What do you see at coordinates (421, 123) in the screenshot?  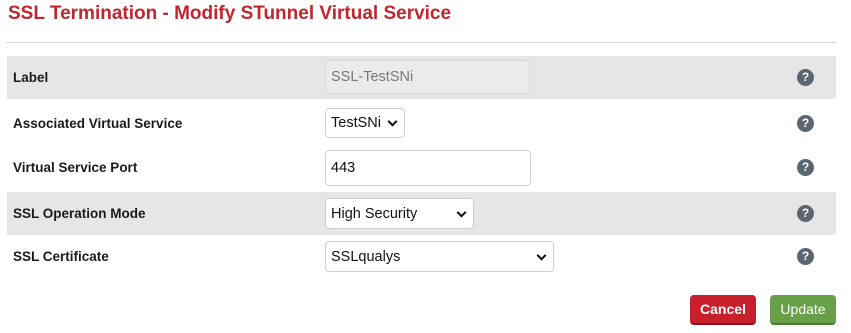 I see `row-associated-virtual-service: Associated Virtual Service TestSNi ?` at bounding box center [421, 123].